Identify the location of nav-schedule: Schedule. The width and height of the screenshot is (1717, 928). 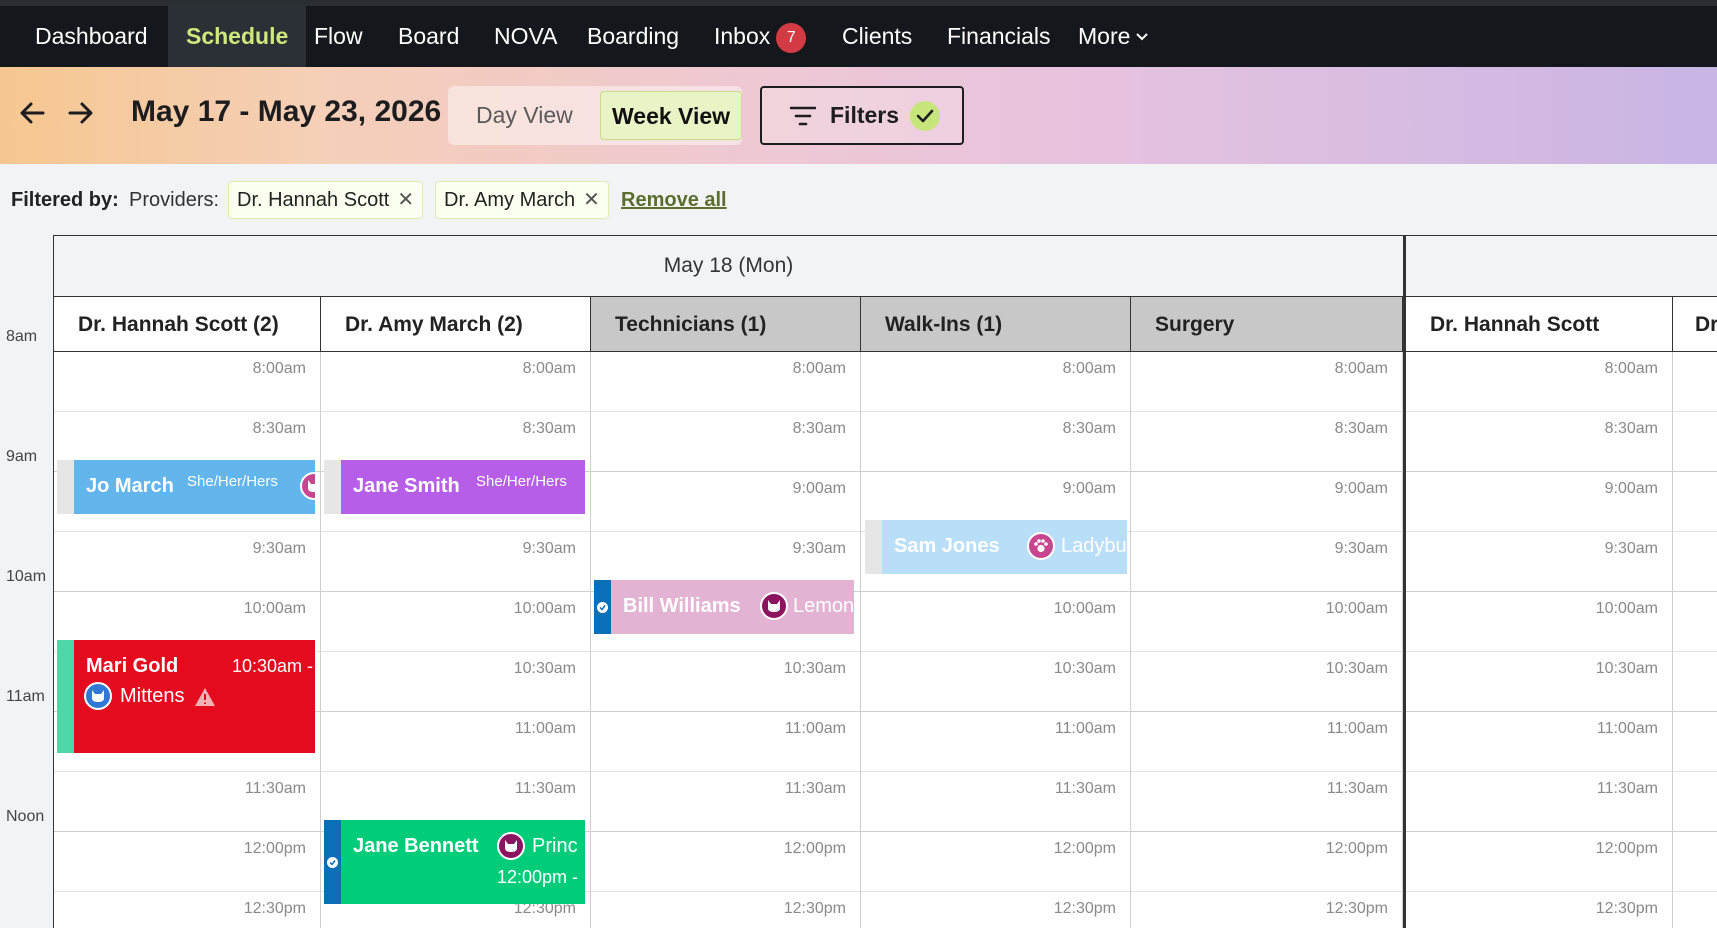
(237, 36).